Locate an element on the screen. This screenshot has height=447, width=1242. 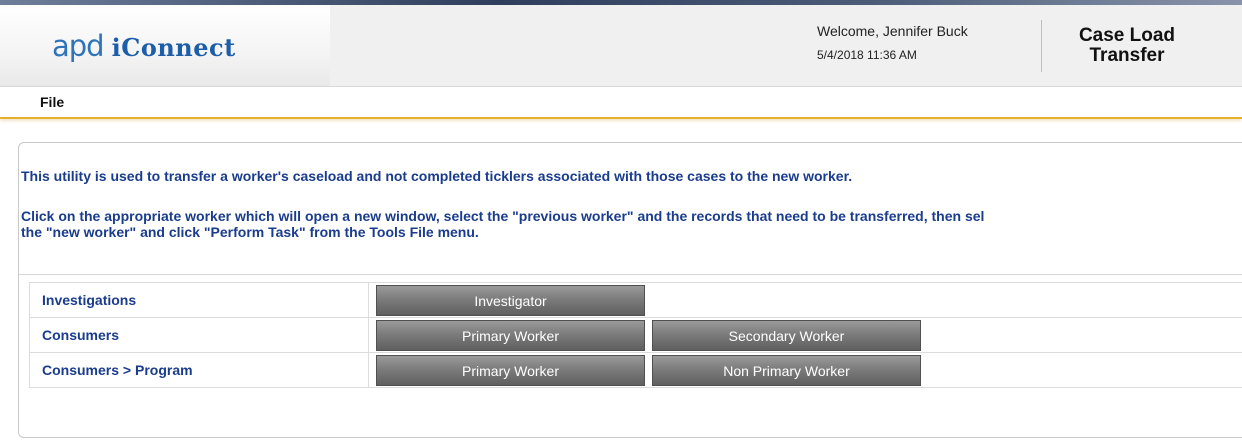
apd-iconnect-logo: apd iConnect is located at coordinates (144, 46).